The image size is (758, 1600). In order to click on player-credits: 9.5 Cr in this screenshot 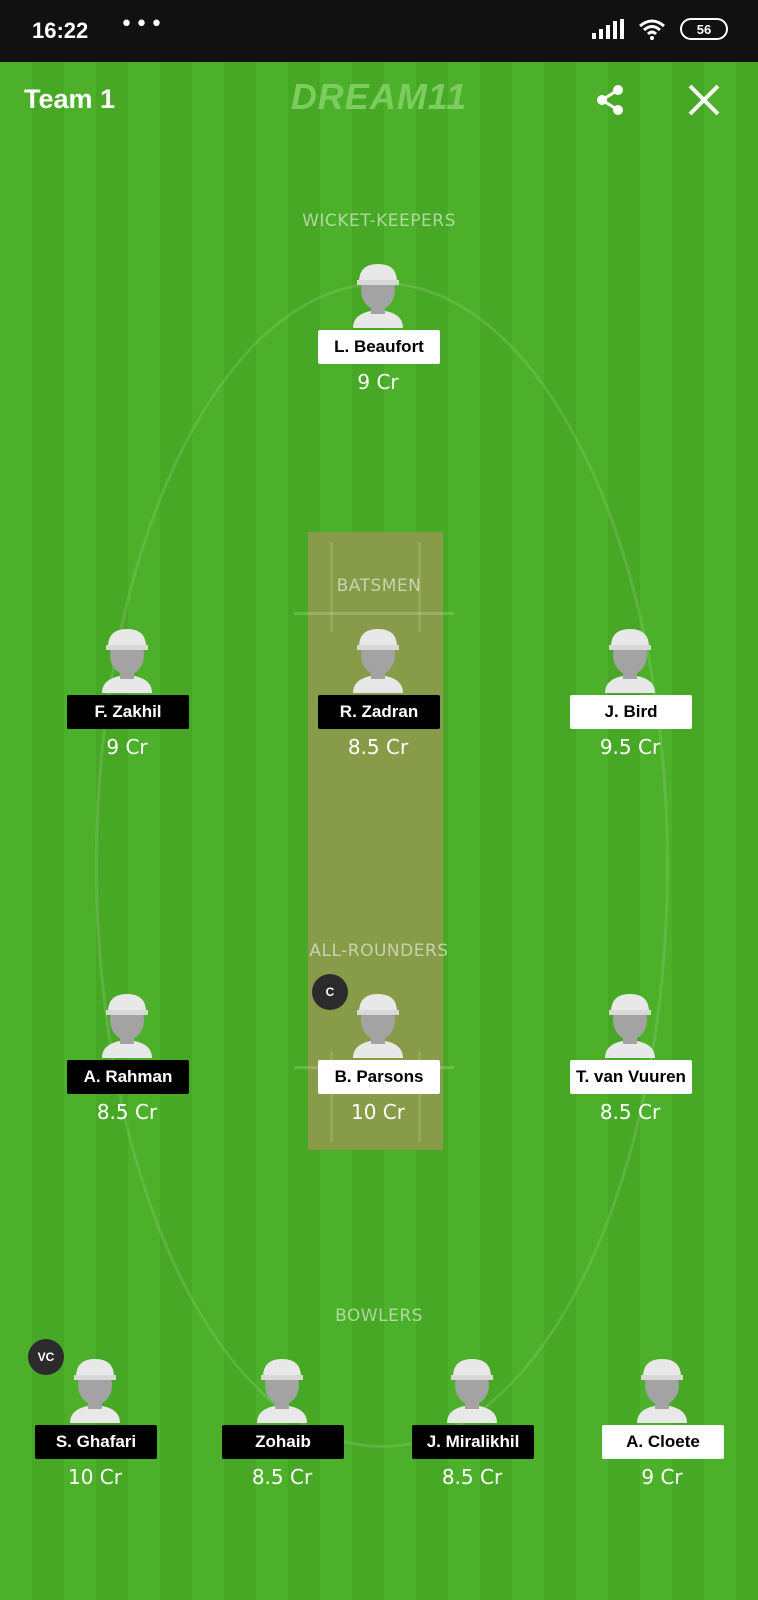, I will do `click(630, 747)`.